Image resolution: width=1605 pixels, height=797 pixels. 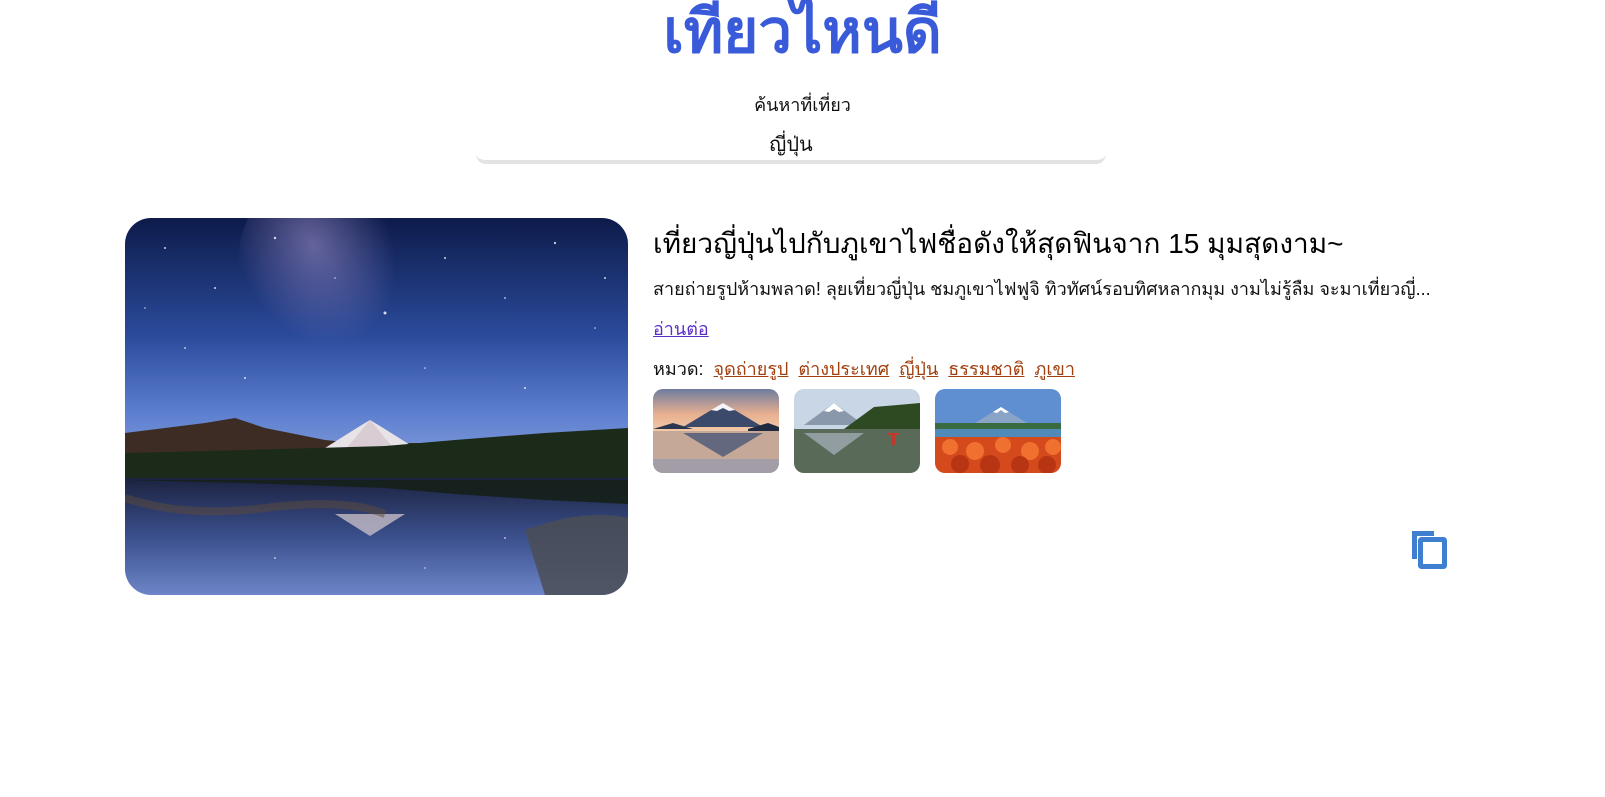 What do you see at coordinates (843, 368) in the screenshot?
I see `category-link: ต่างประเทศ` at bounding box center [843, 368].